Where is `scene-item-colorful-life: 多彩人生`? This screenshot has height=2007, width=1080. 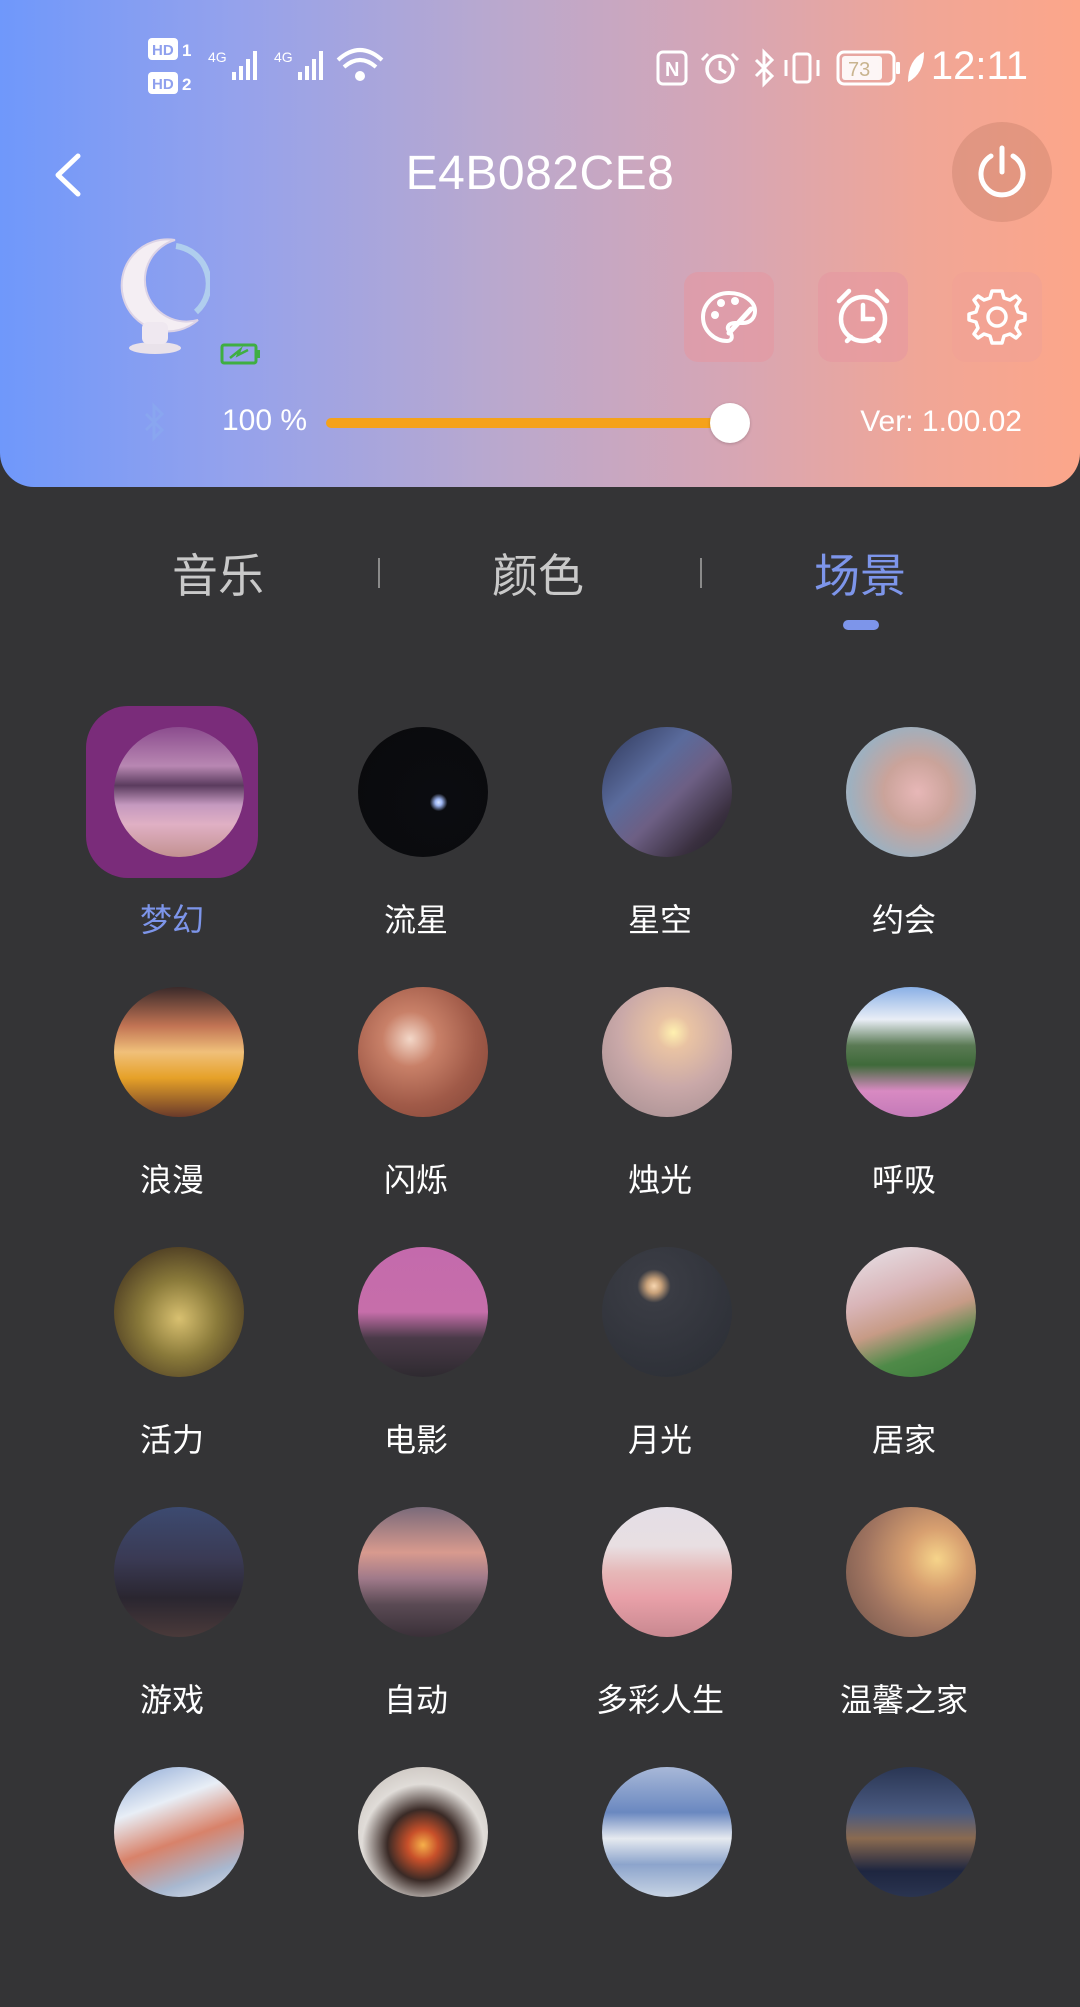 scene-item-colorful-life: 多彩人生 is located at coordinates (660, 1627).